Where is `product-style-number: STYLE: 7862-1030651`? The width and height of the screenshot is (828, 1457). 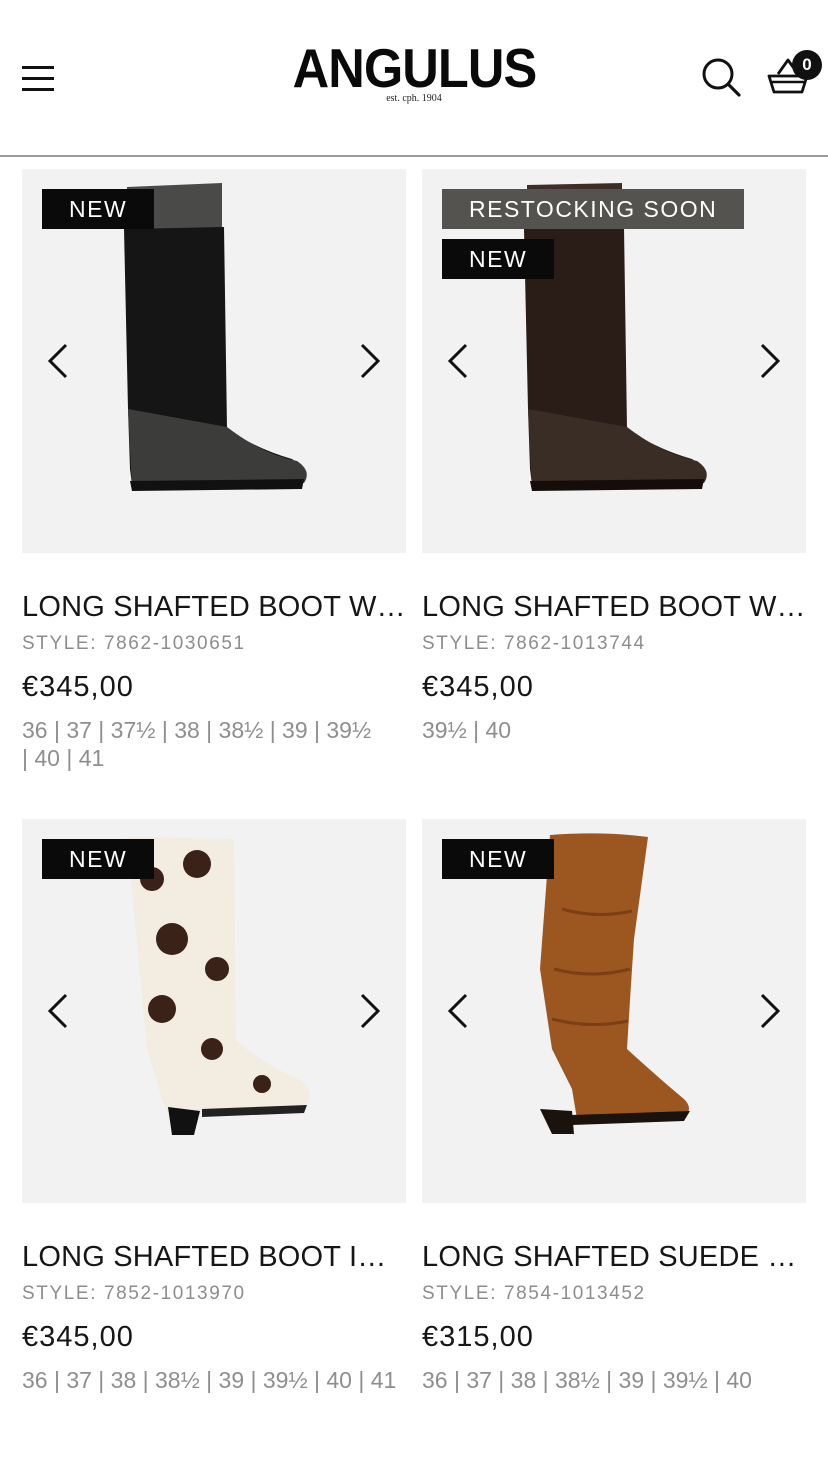 product-style-number: STYLE: 7862-1030651 is located at coordinates (134, 643).